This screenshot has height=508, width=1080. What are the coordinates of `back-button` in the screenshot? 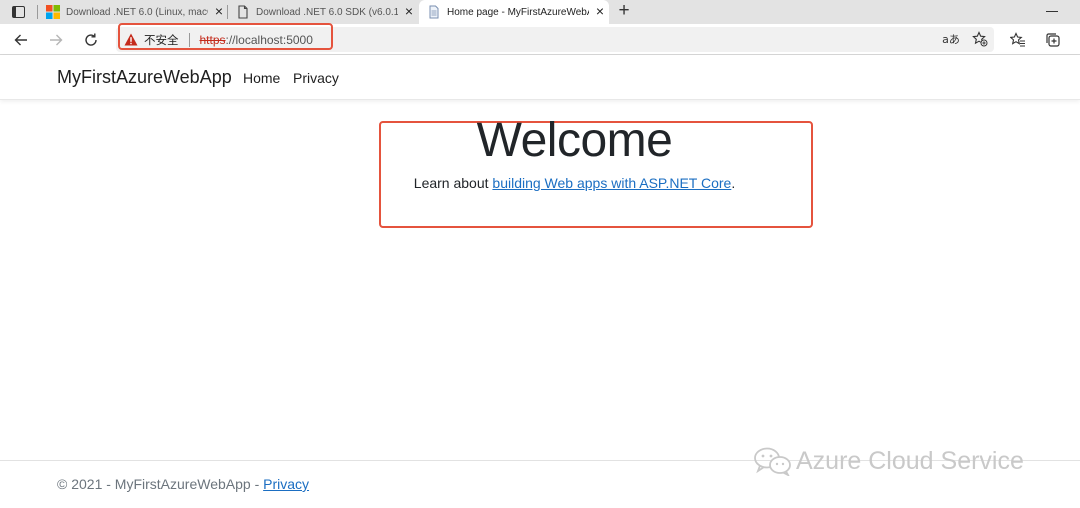 It's located at (21, 40).